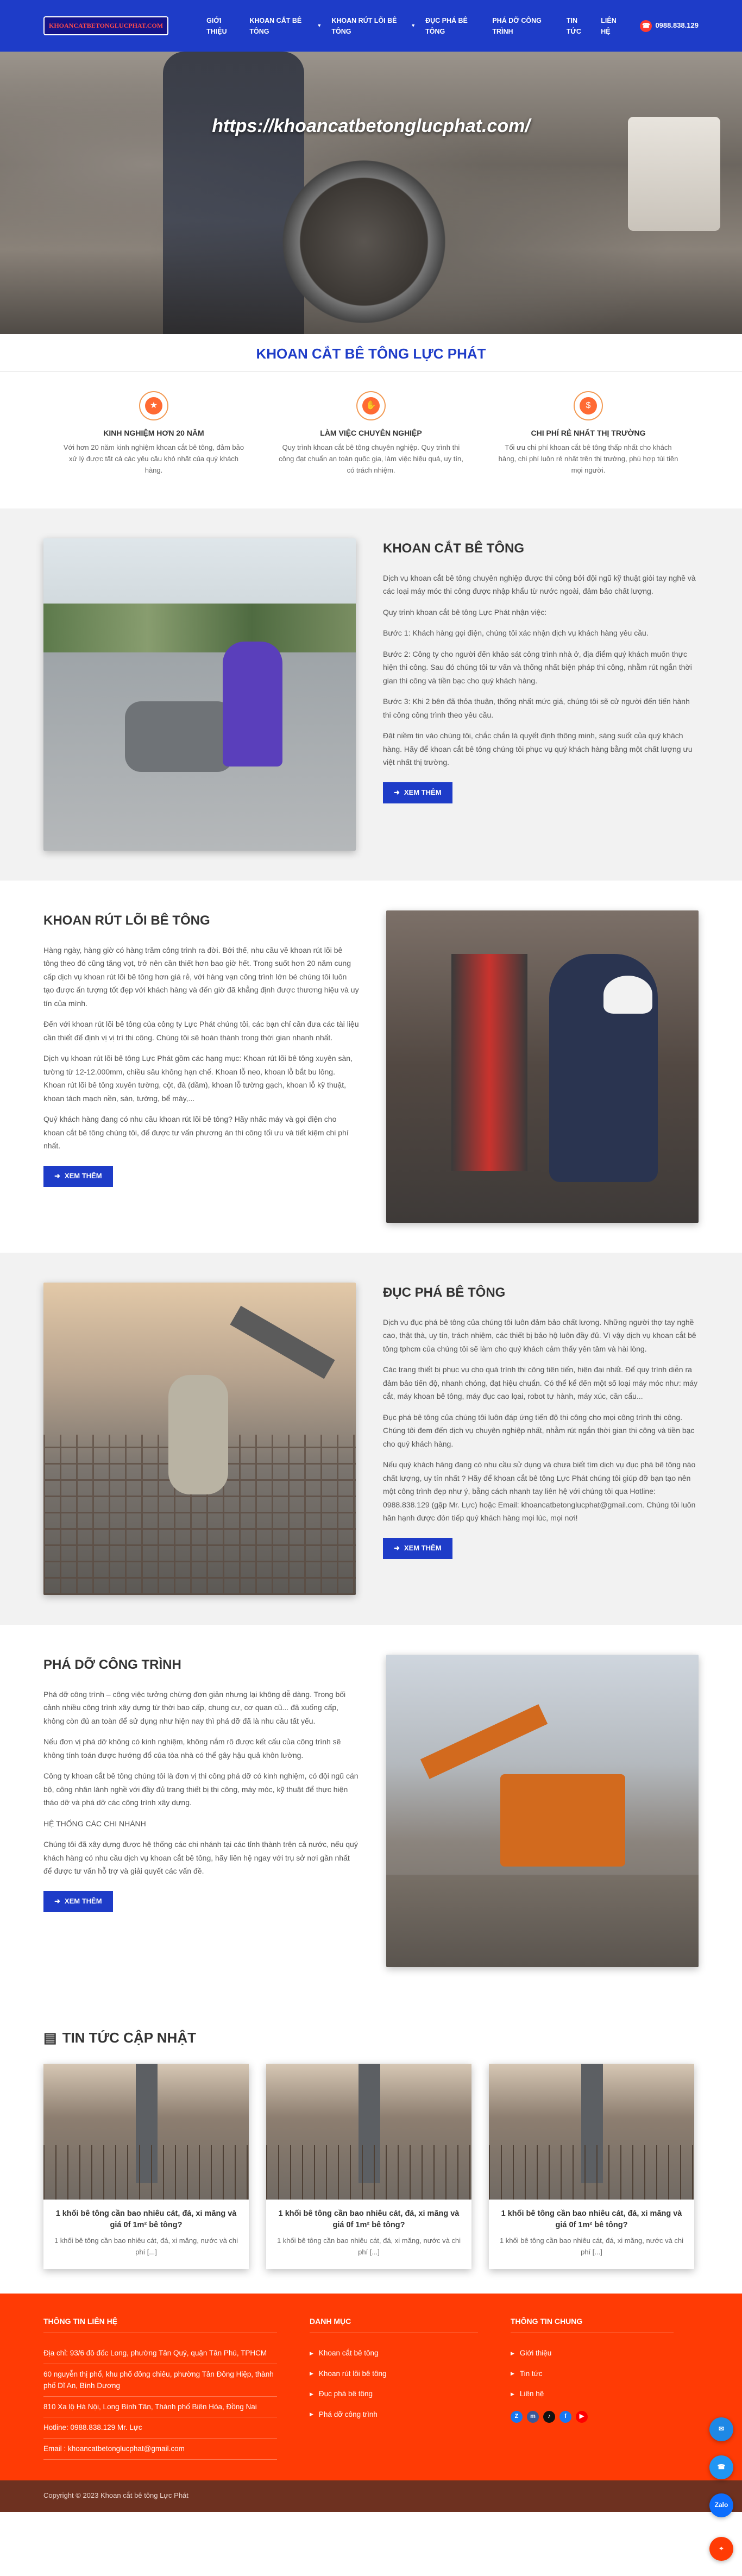 The height and width of the screenshot is (2576, 742). I want to click on page-title: KHOAN CẮT BÊ TÔNG LỰC PHÁT, so click(371, 353).